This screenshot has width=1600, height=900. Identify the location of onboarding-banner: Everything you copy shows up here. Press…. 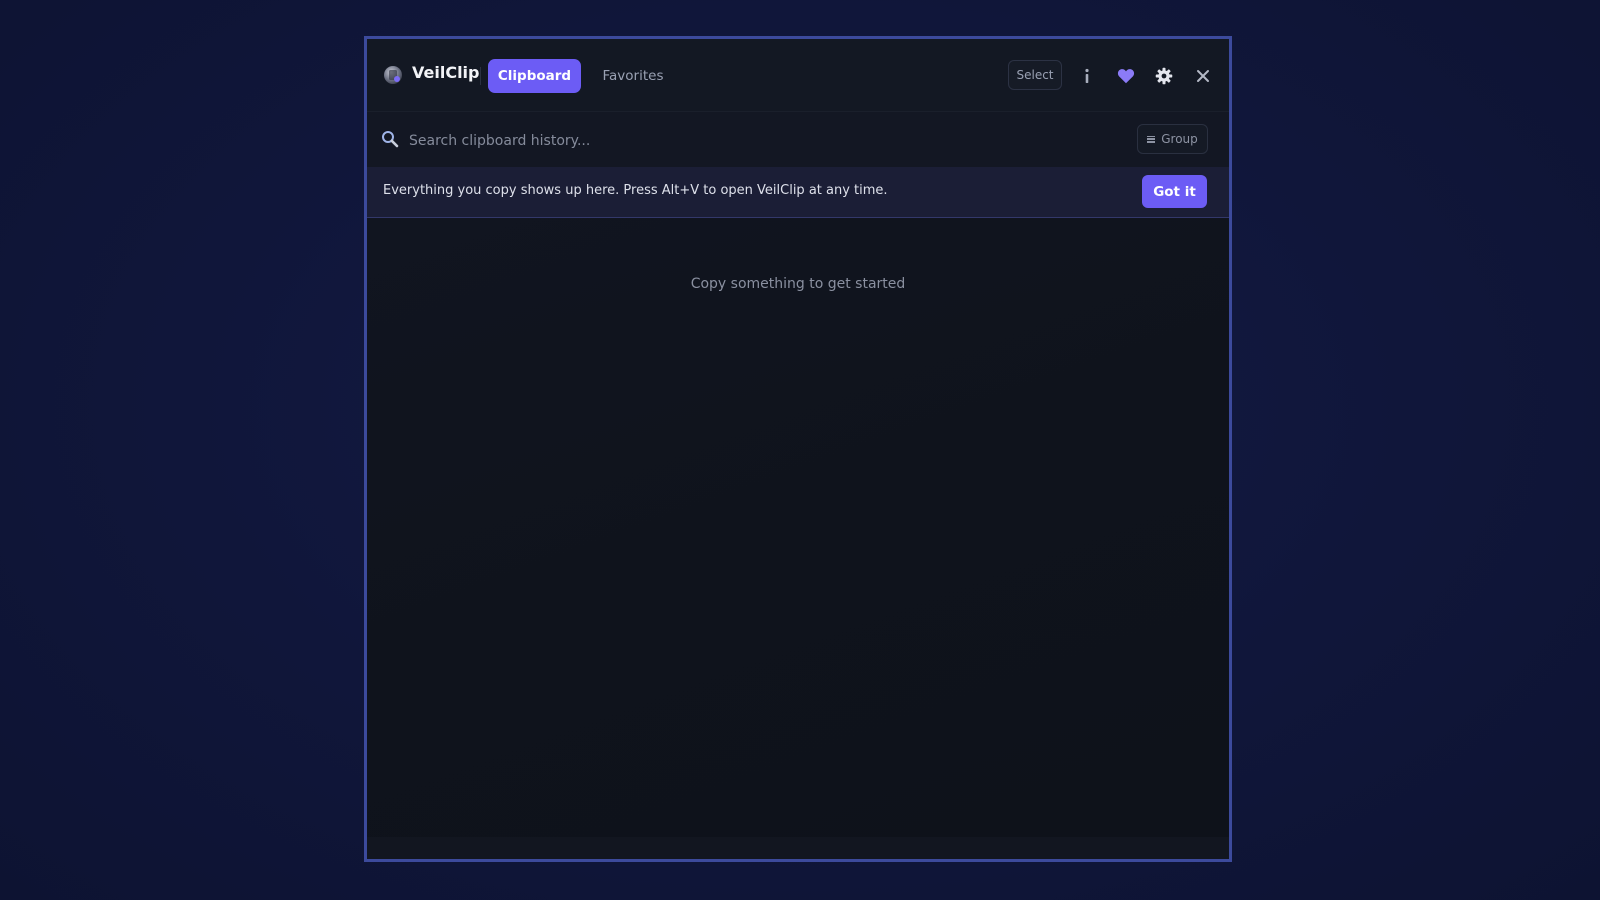
(798, 192).